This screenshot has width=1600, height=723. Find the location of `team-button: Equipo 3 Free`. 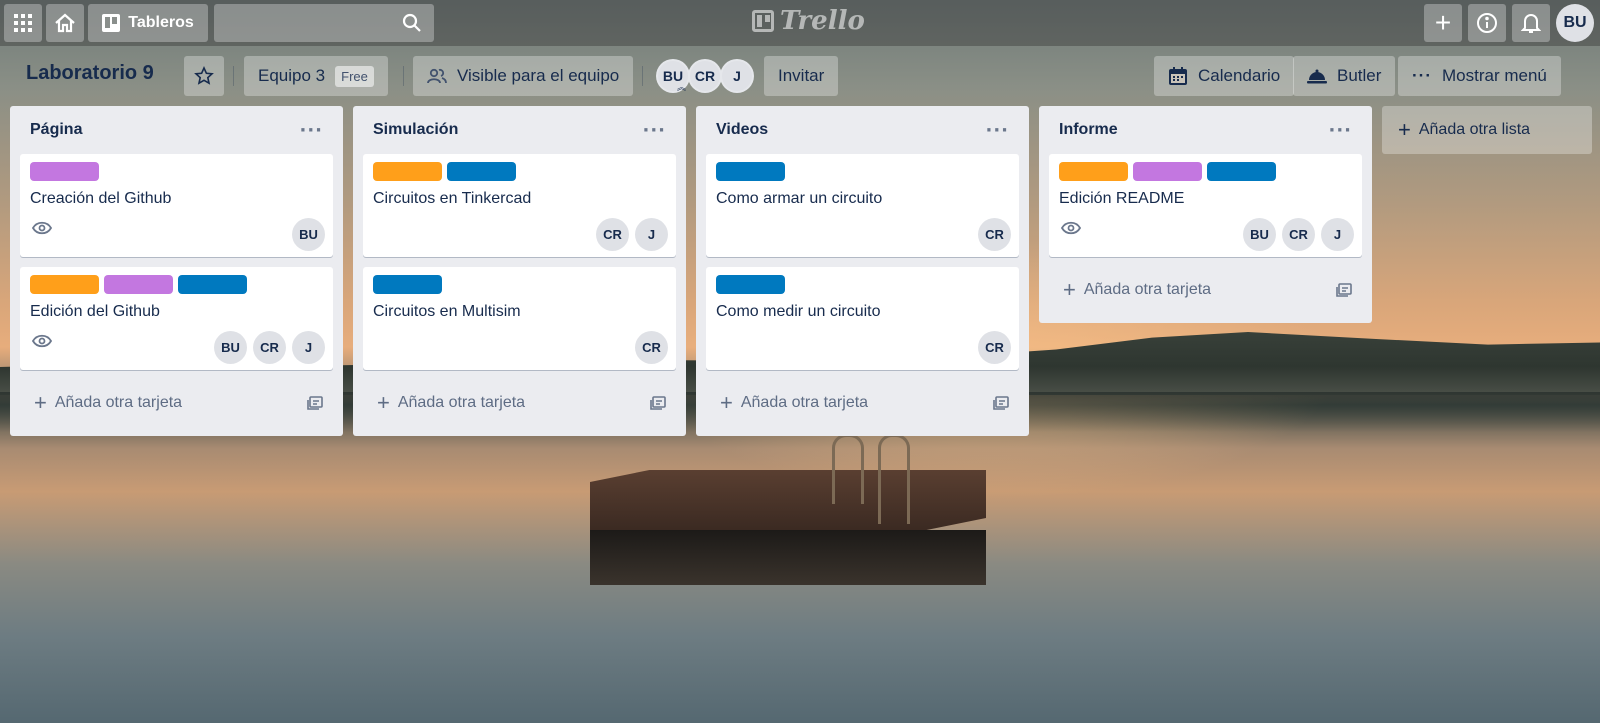

team-button: Equipo 3 Free is located at coordinates (316, 76).